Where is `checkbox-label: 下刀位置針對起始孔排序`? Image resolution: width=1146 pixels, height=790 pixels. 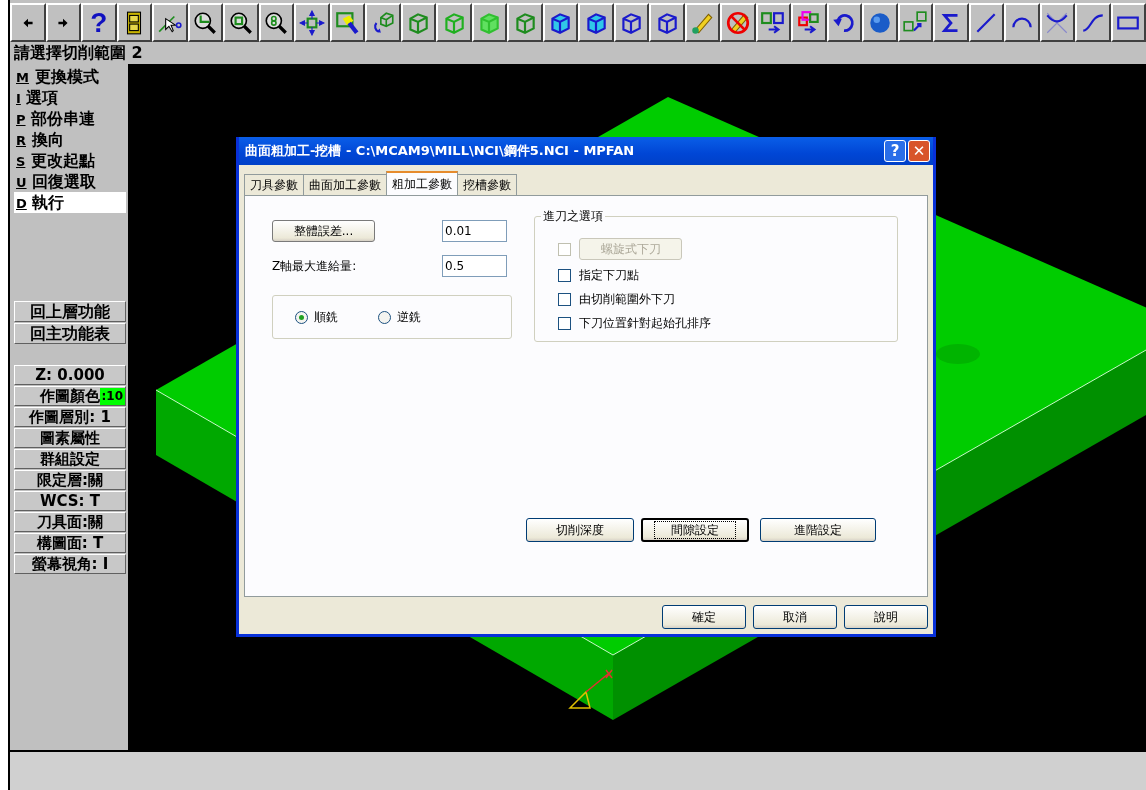
checkbox-label: 下刀位置針對起始孔排序 is located at coordinates (645, 323).